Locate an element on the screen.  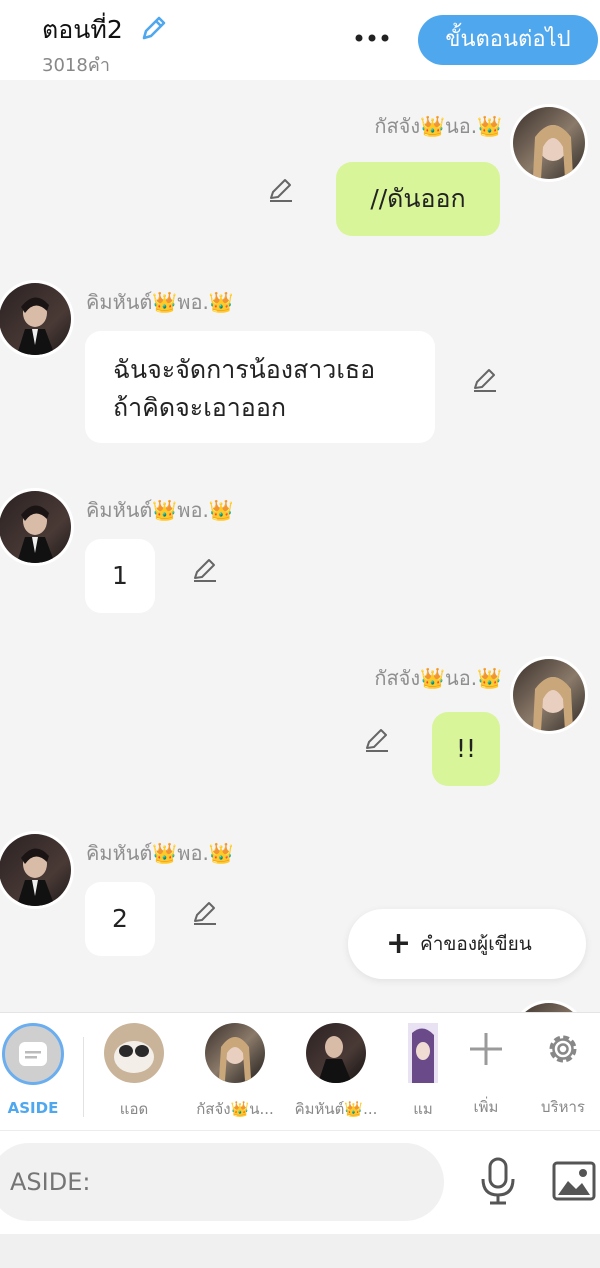
message-input-area is located at coordinates (300, 1182).